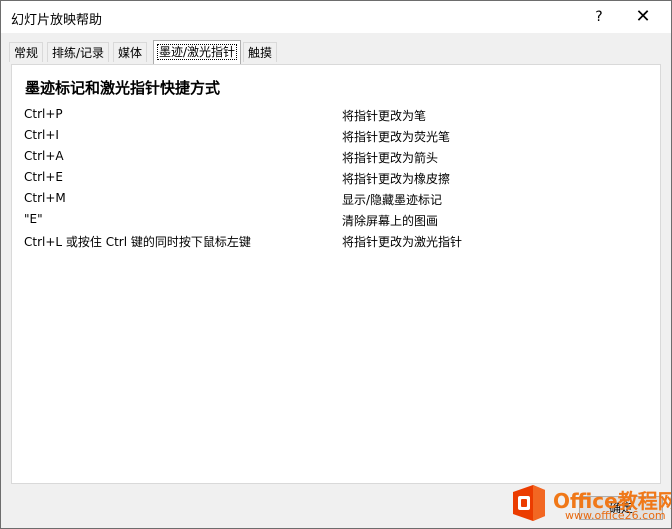  Describe the element at coordinates (332, 138) in the screenshot. I see `shortcut-row: Ctrl+I 将指针更改为荧光笔` at that location.